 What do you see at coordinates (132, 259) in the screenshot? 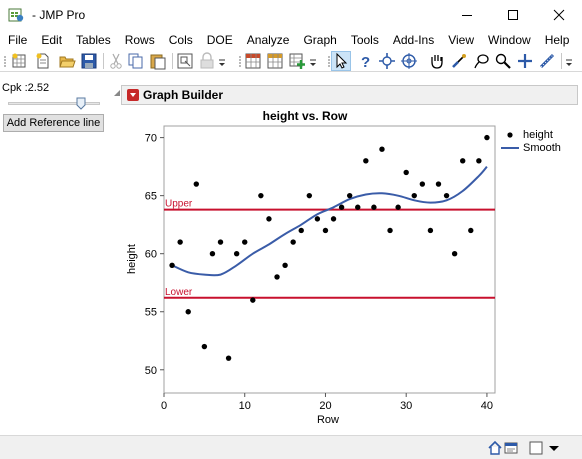
I see `y-axis-label: height` at bounding box center [132, 259].